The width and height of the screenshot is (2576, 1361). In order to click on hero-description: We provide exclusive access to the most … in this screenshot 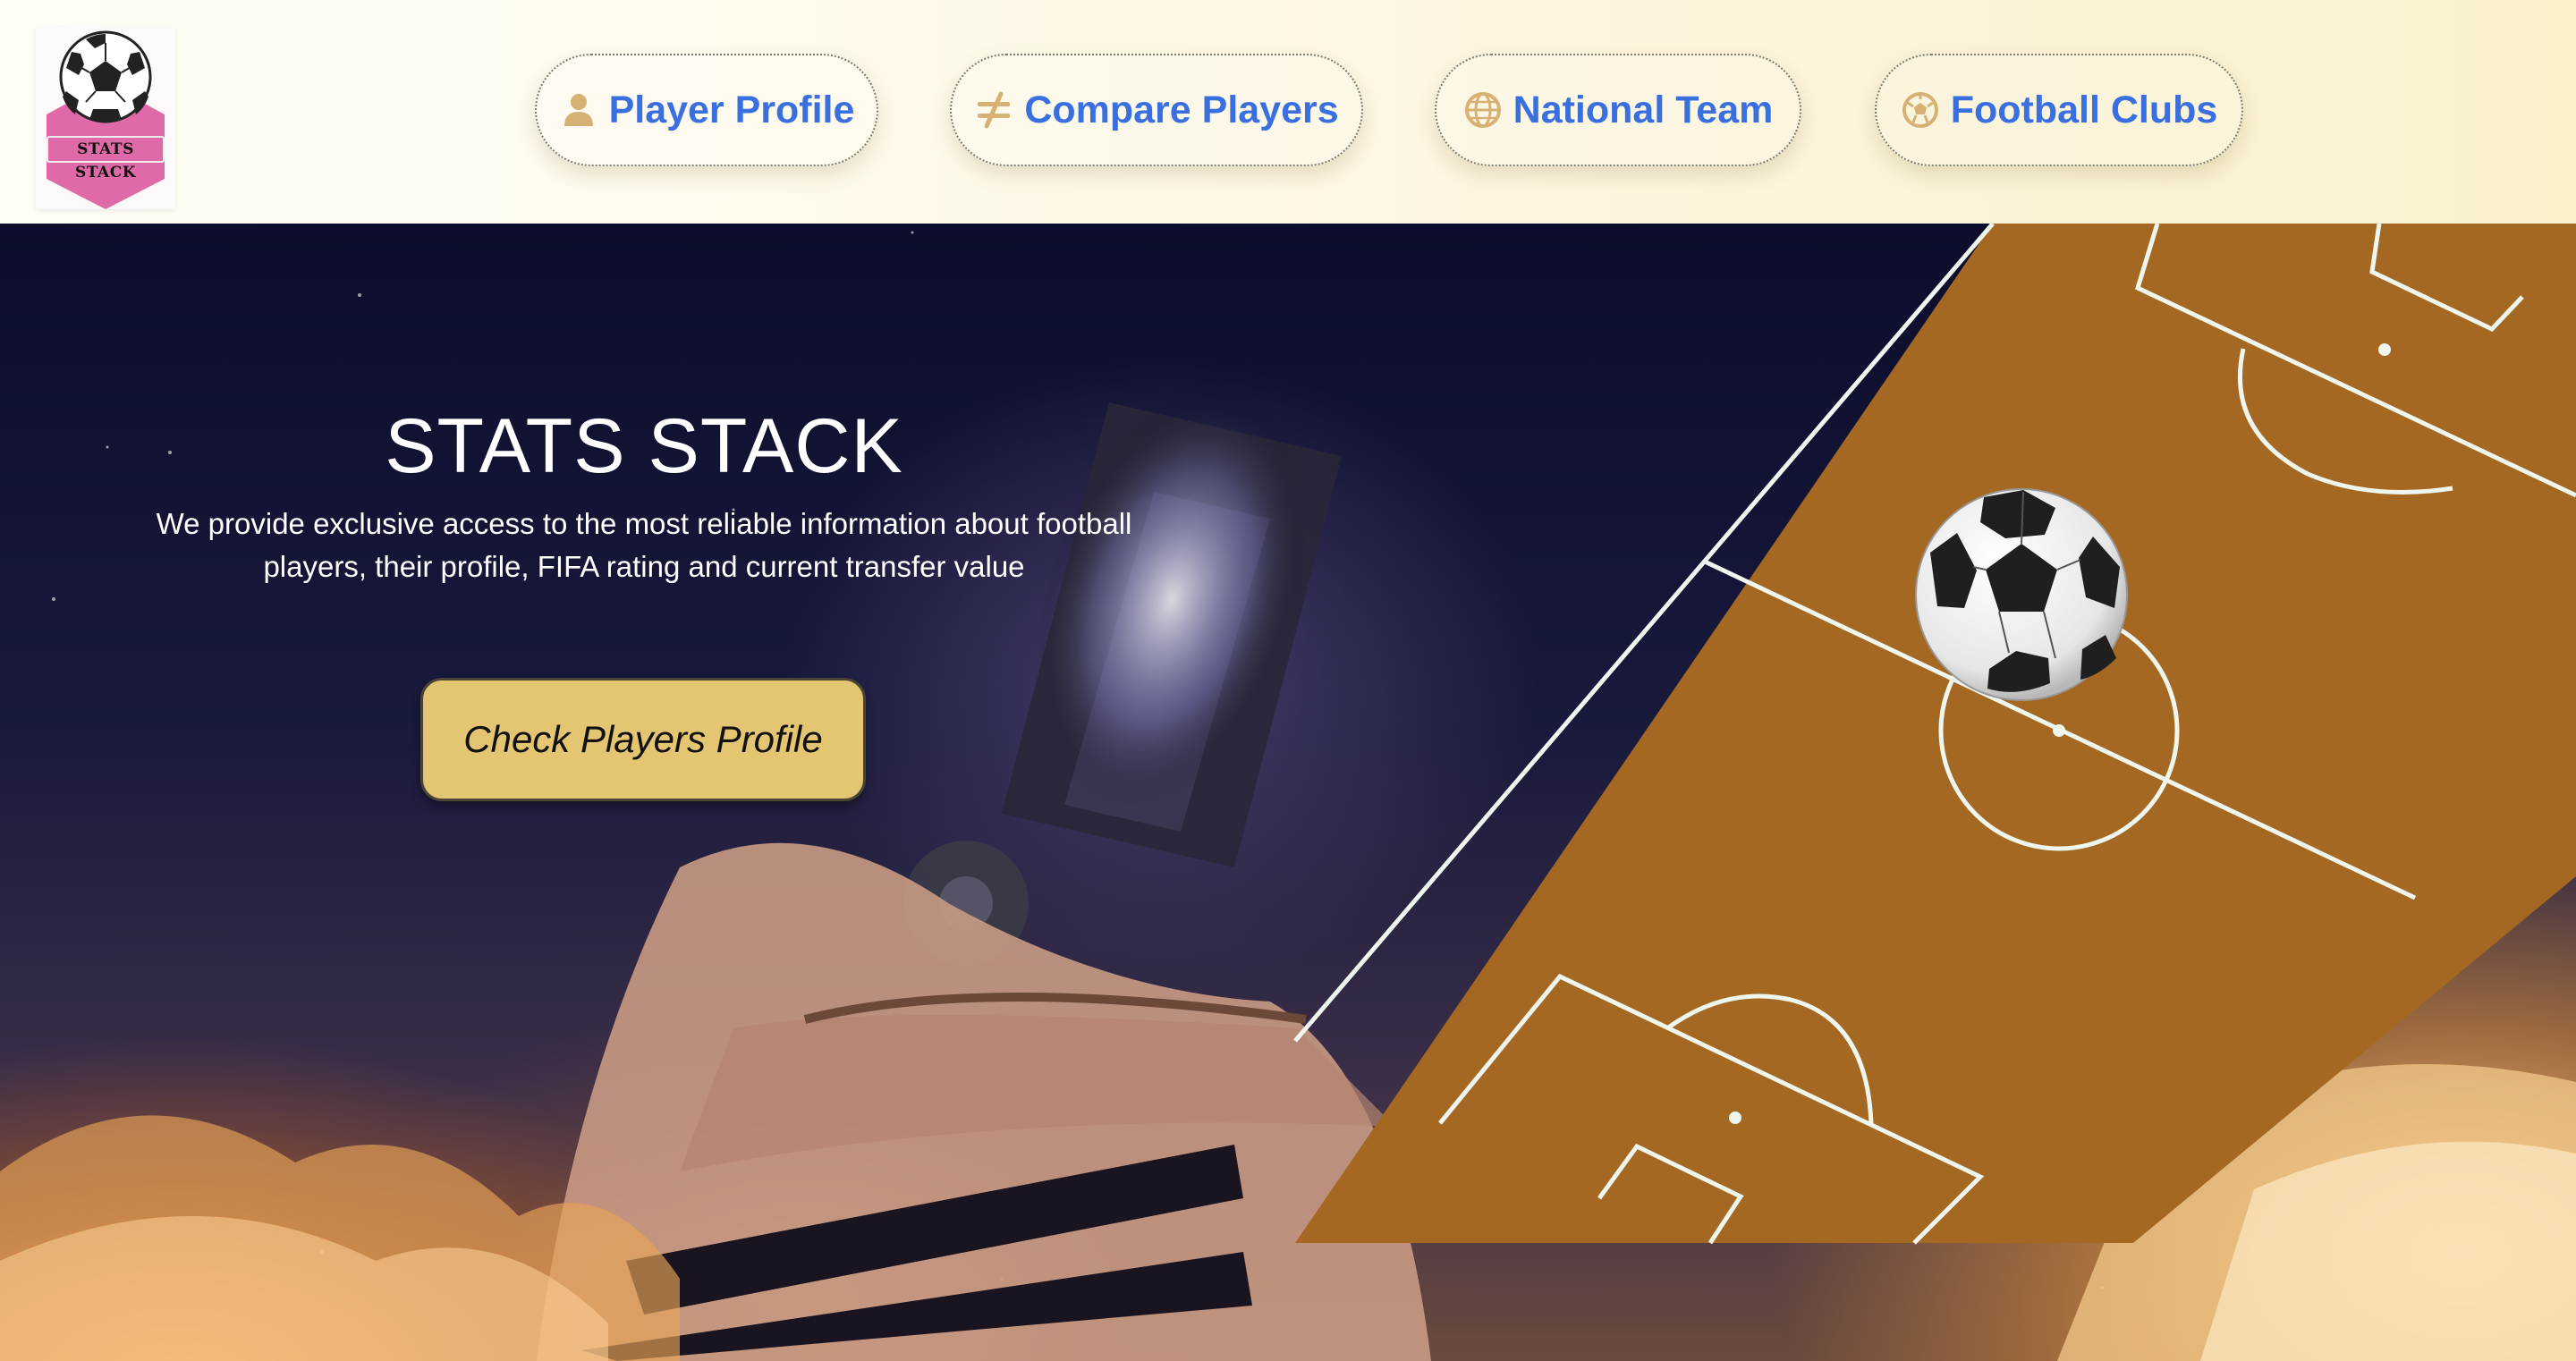, I will do `click(644, 545)`.